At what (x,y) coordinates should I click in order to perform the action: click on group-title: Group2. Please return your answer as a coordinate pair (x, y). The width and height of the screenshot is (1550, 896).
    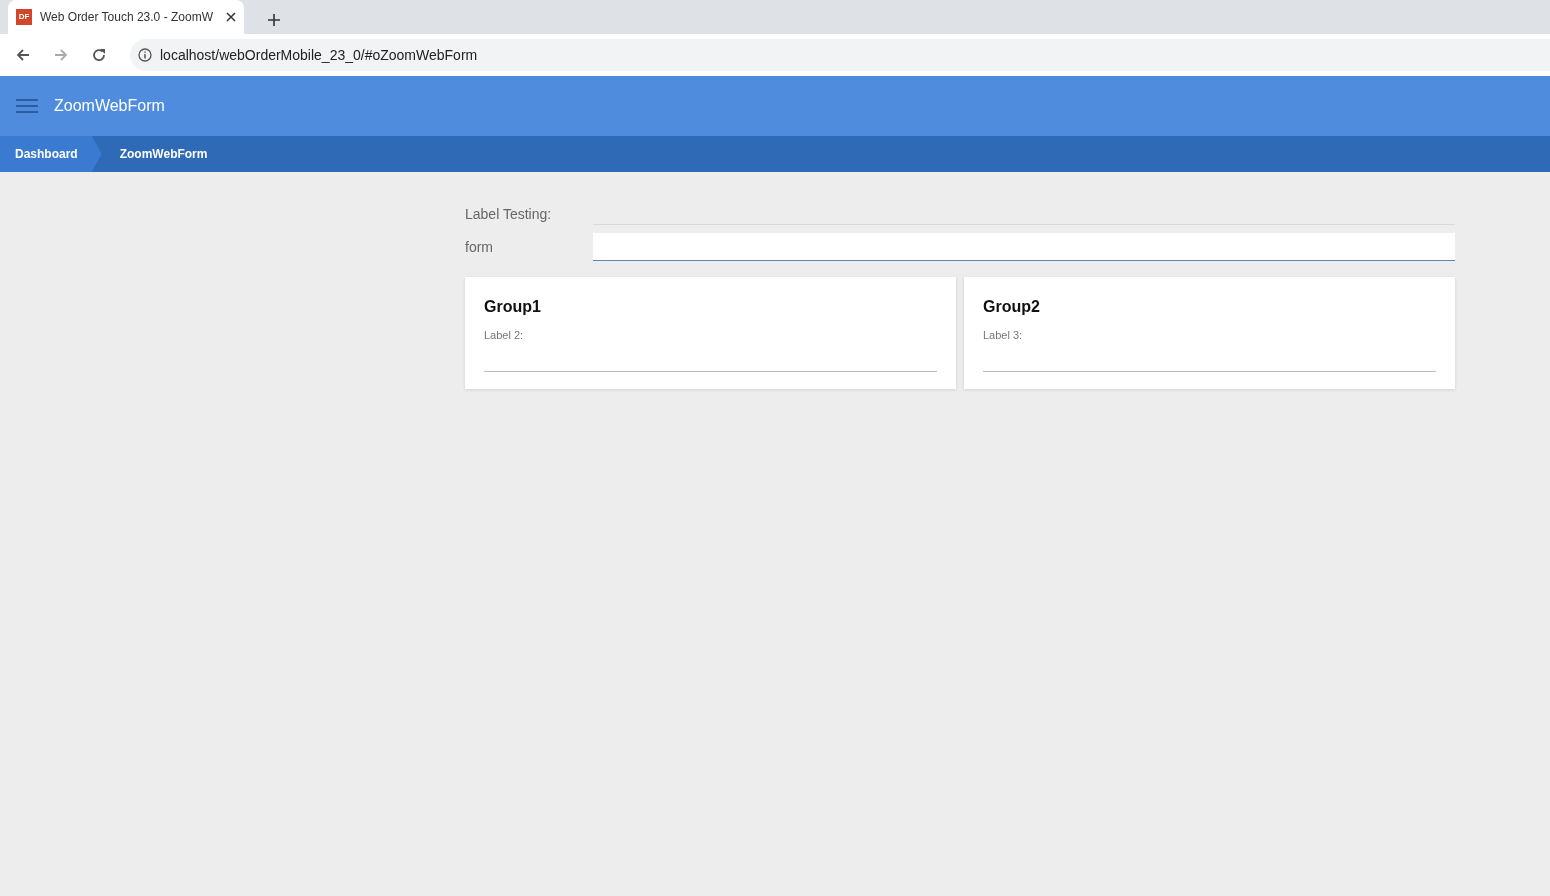
    Looking at the image, I should click on (1012, 307).